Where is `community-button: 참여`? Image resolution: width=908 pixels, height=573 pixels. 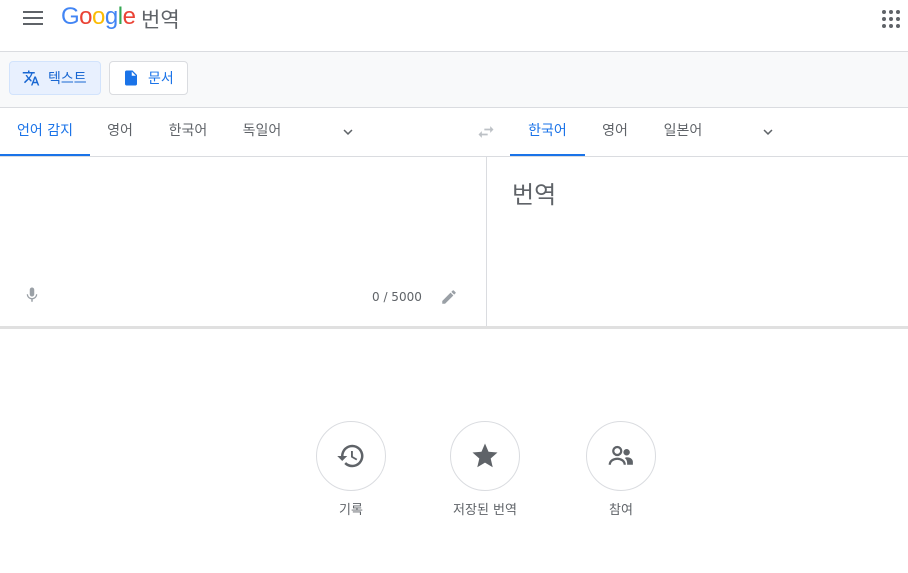
community-button: 참여 is located at coordinates (621, 469).